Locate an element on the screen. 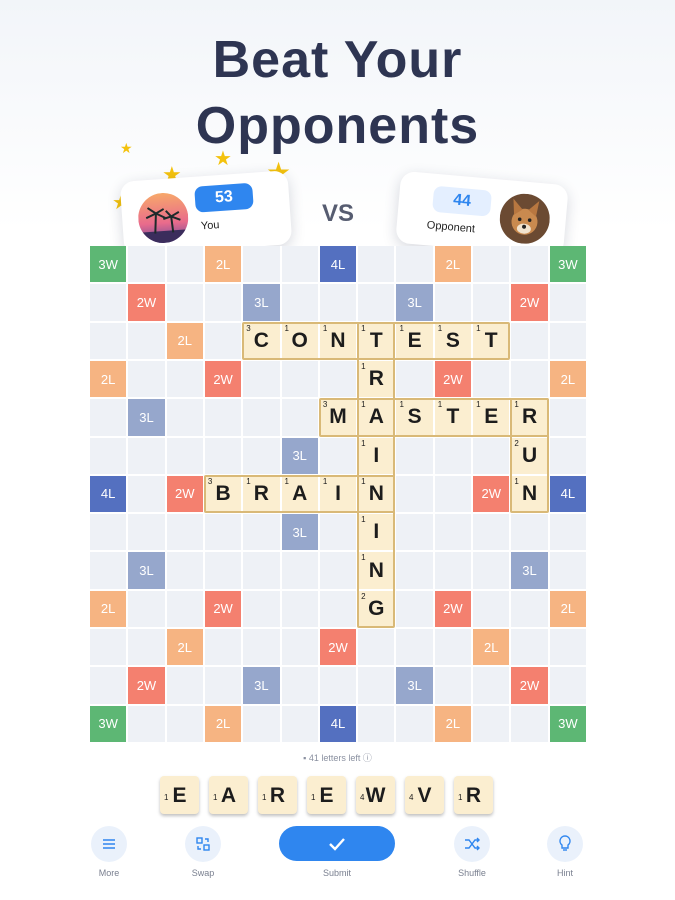  rack-tile: 1R is located at coordinates (277, 795).